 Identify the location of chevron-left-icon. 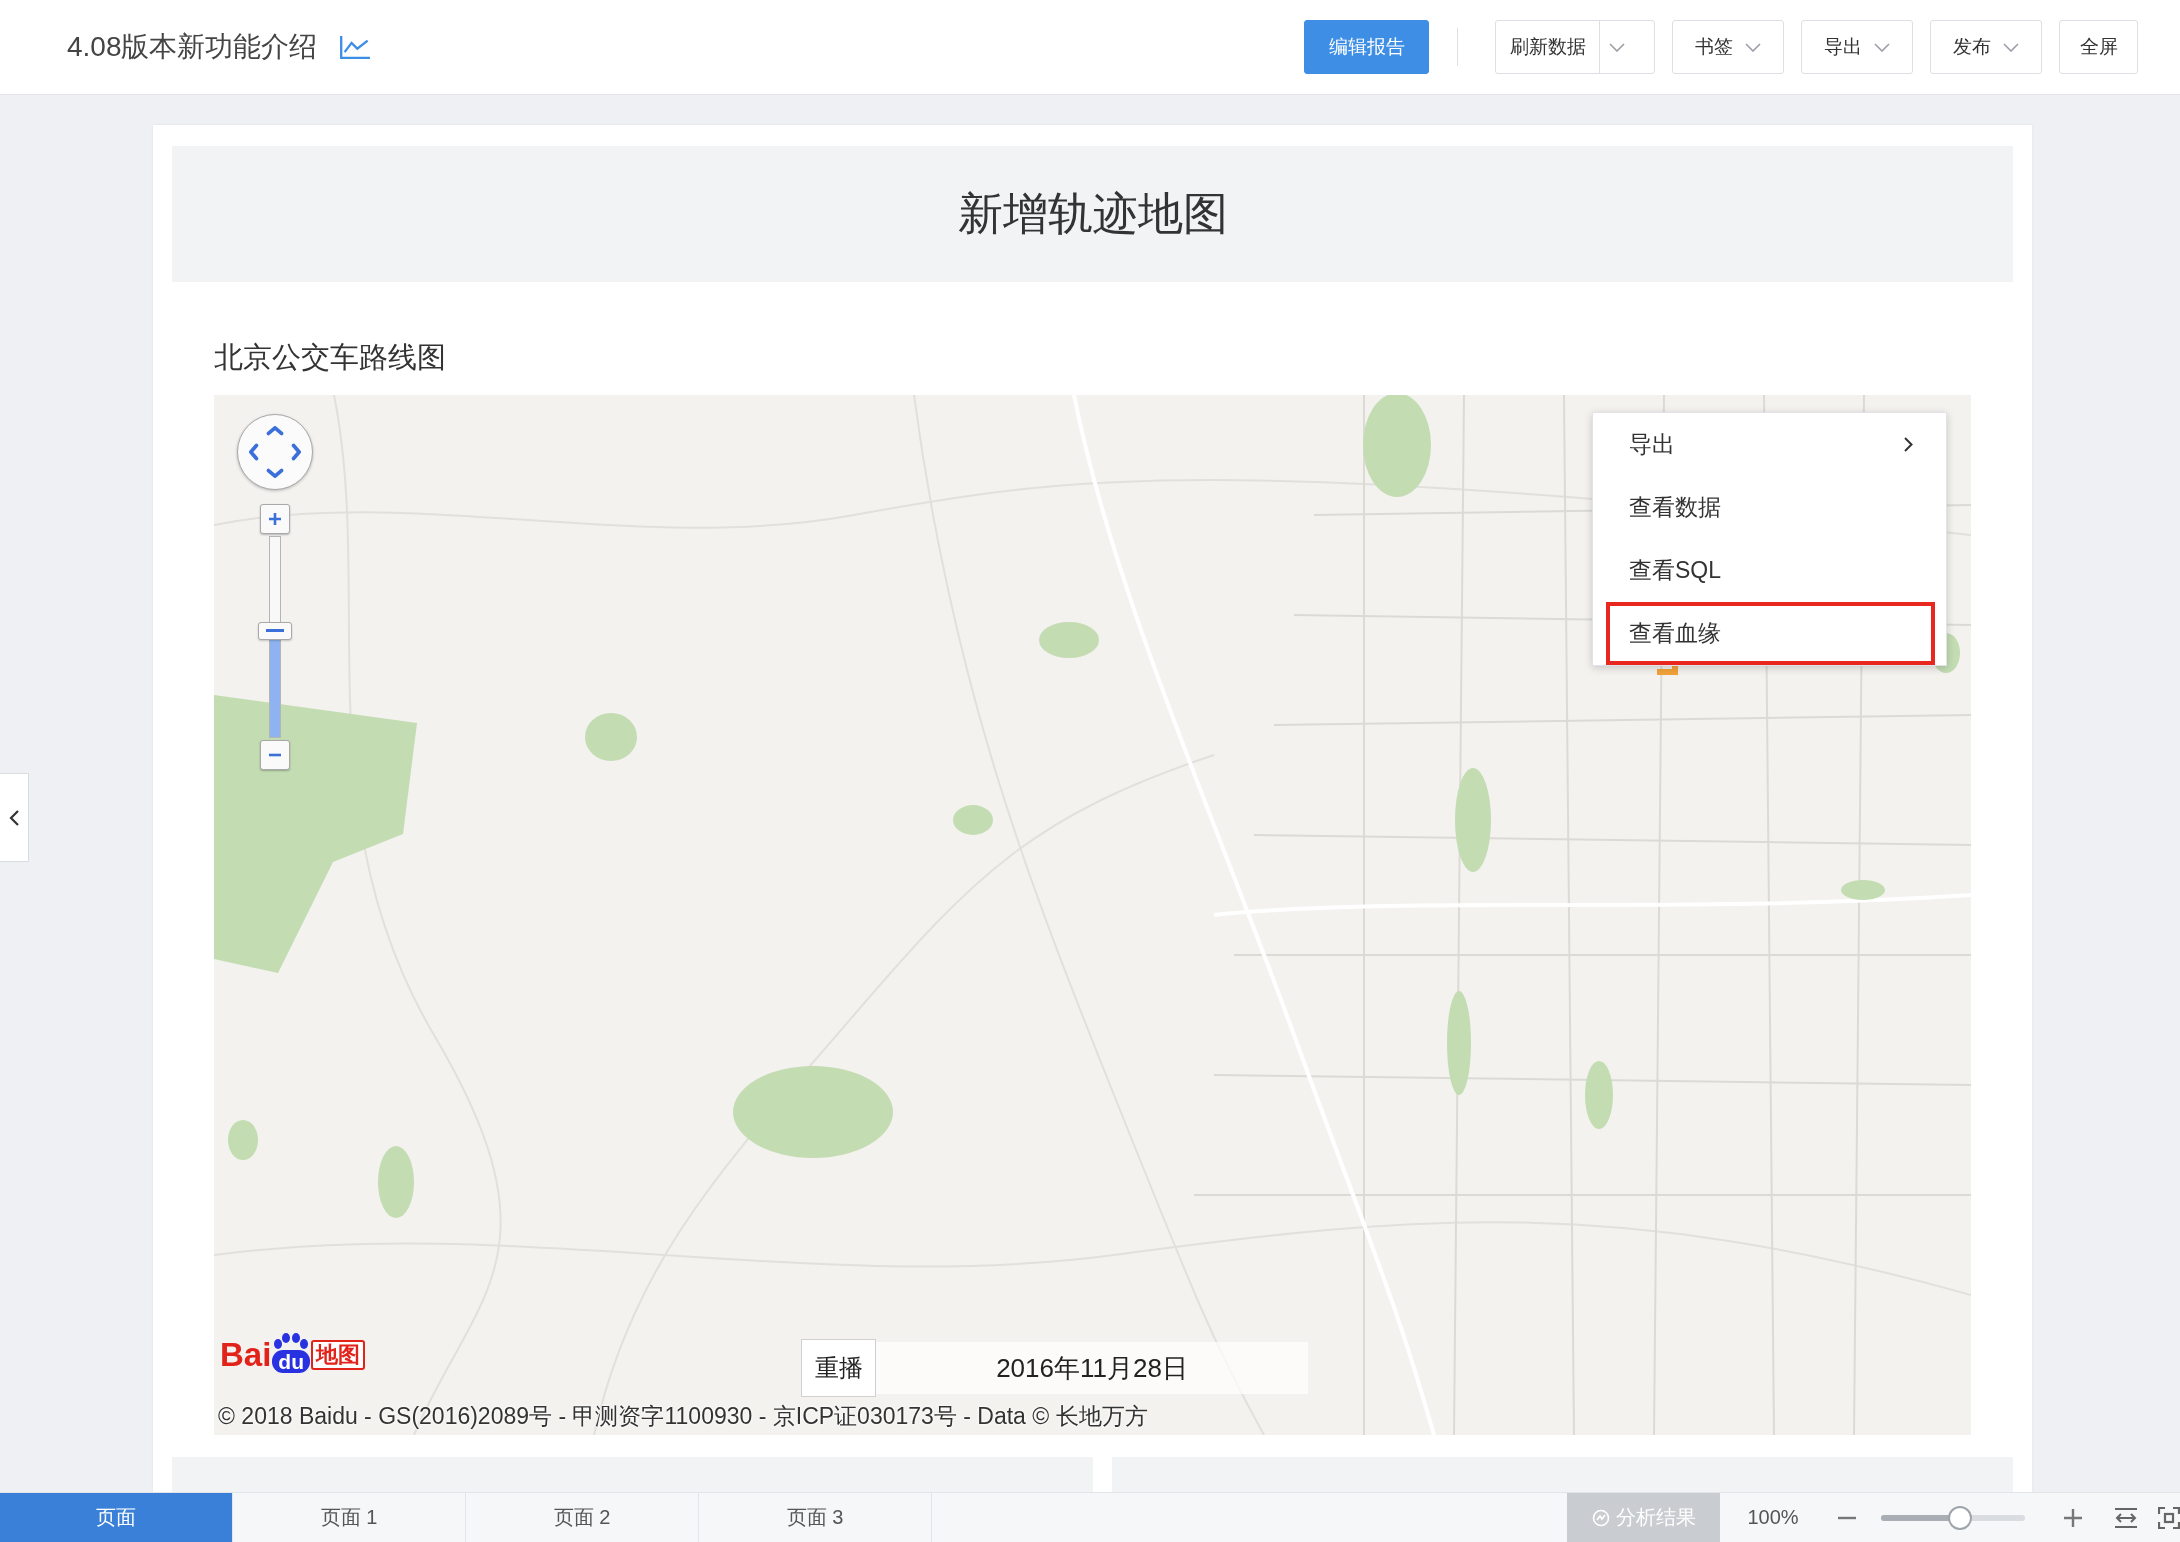
(14, 817).